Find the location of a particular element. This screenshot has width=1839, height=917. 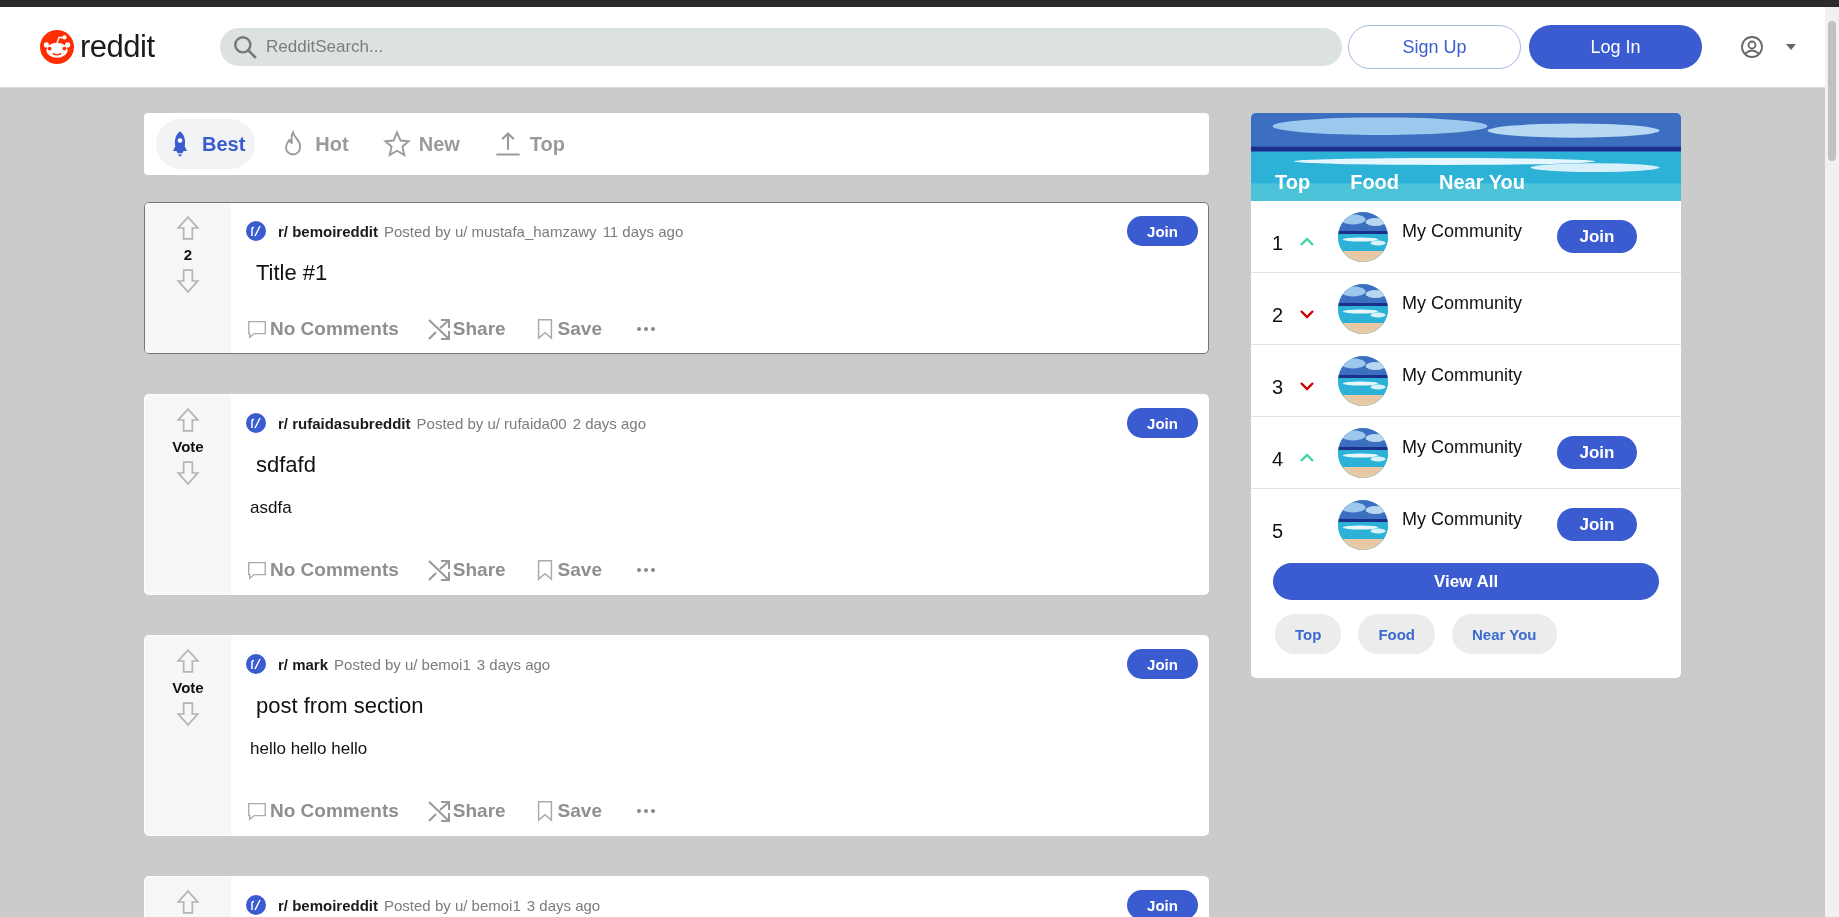

vote-count: 2 is located at coordinates (188, 254).